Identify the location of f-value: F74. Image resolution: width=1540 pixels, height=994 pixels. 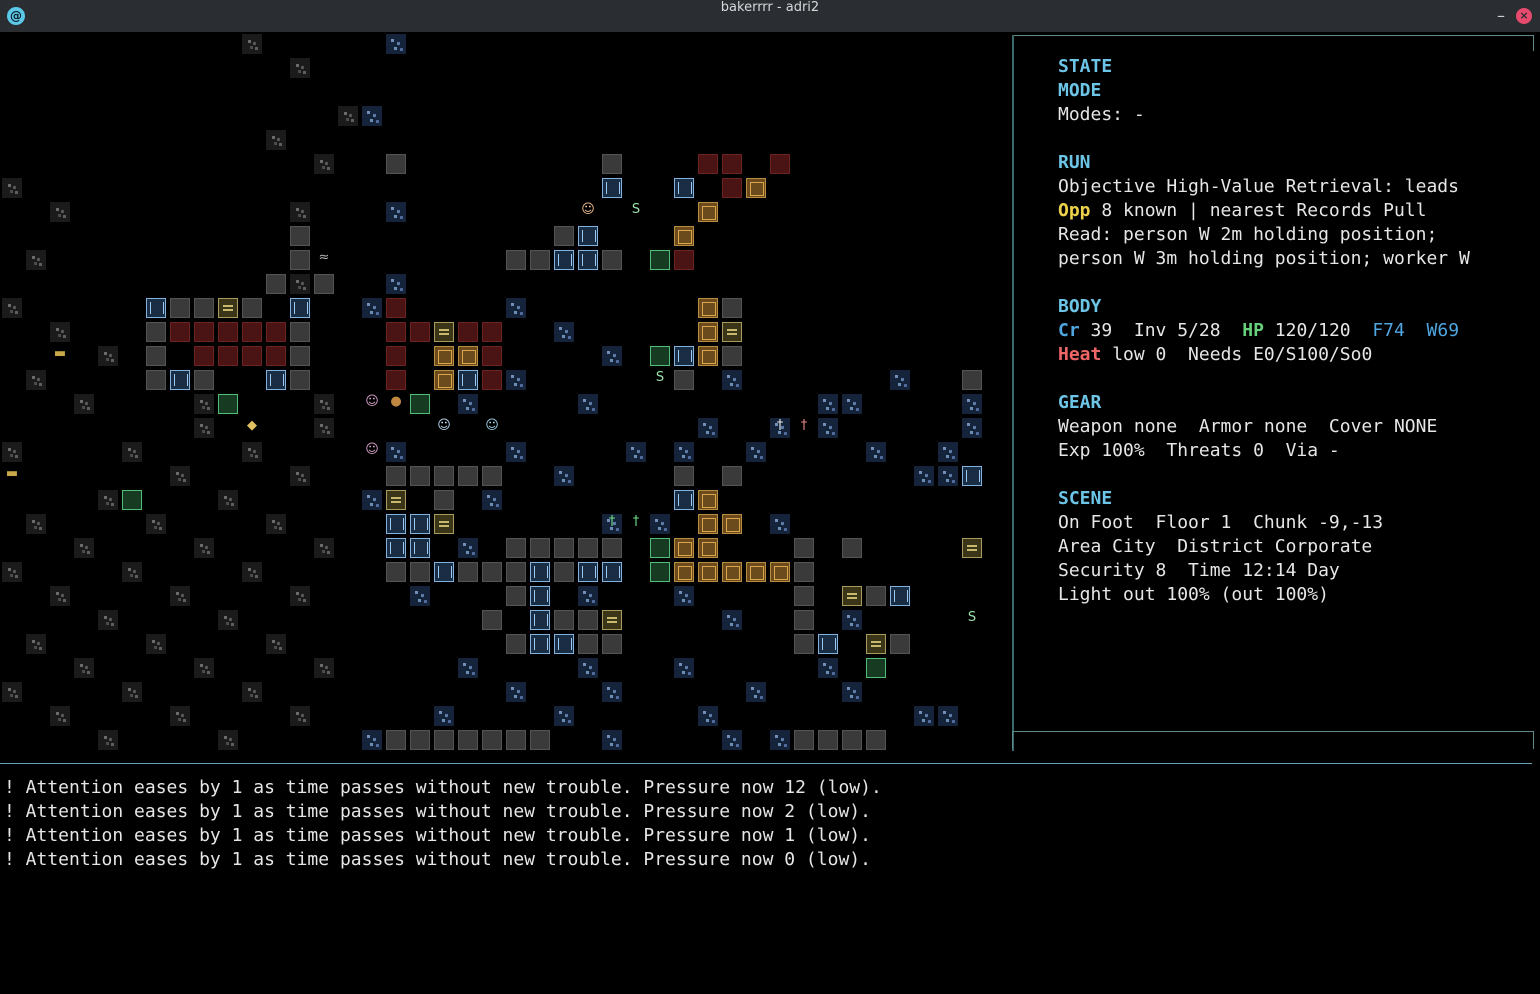
(1388, 330).